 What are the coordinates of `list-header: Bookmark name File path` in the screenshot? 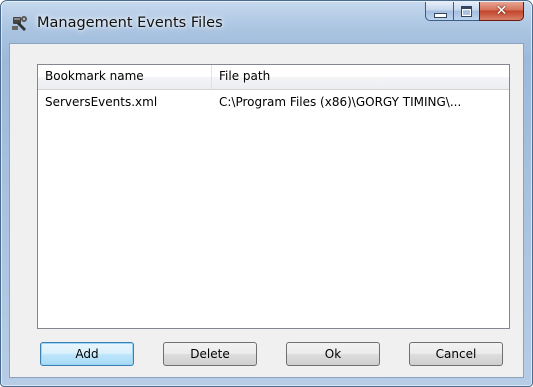 It's located at (273, 77).